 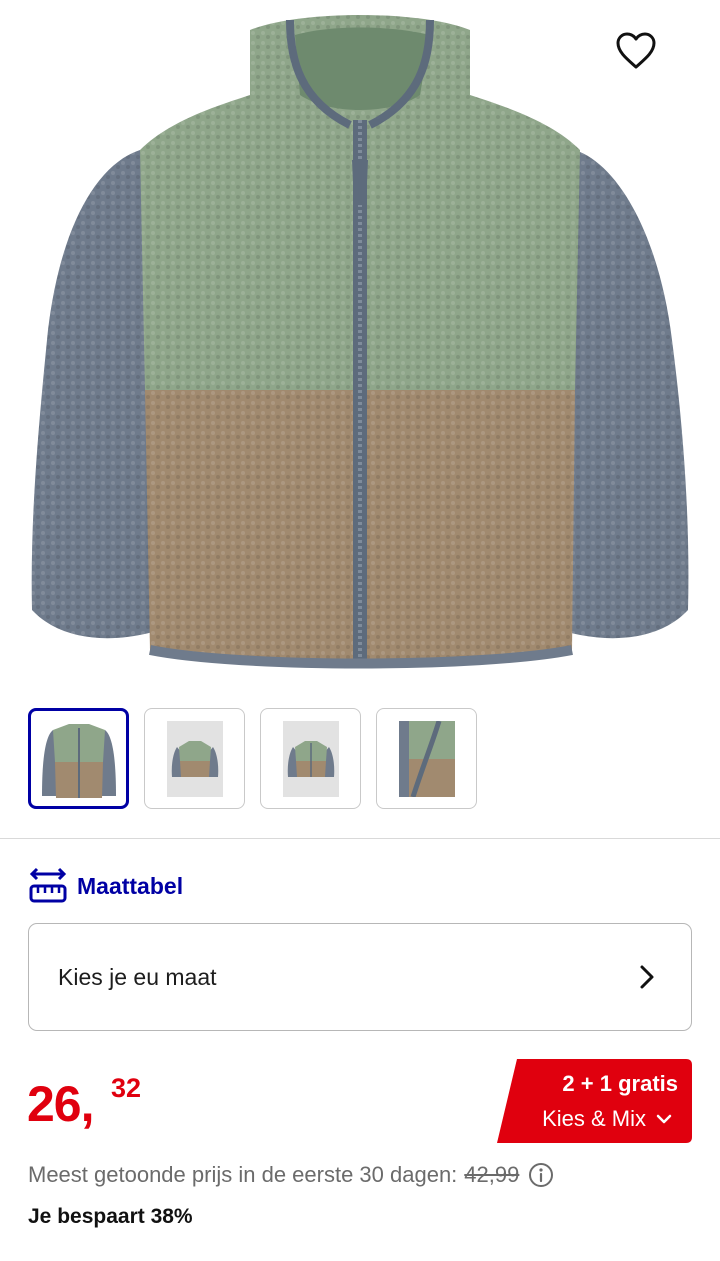 I want to click on section-divider, so click(x=360, y=838).